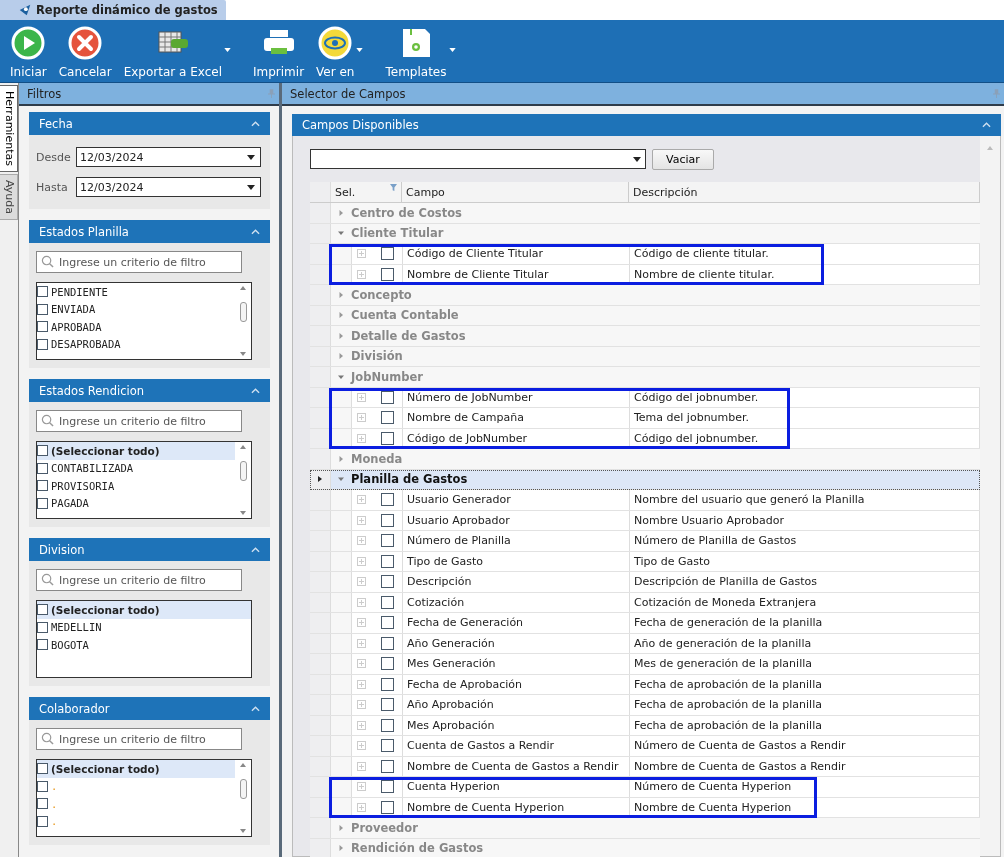  What do you see at coordinates (136, 344) in the screenshot?
I see `checklist-item: DESAPROBADA` at bounding box center [136, 344].